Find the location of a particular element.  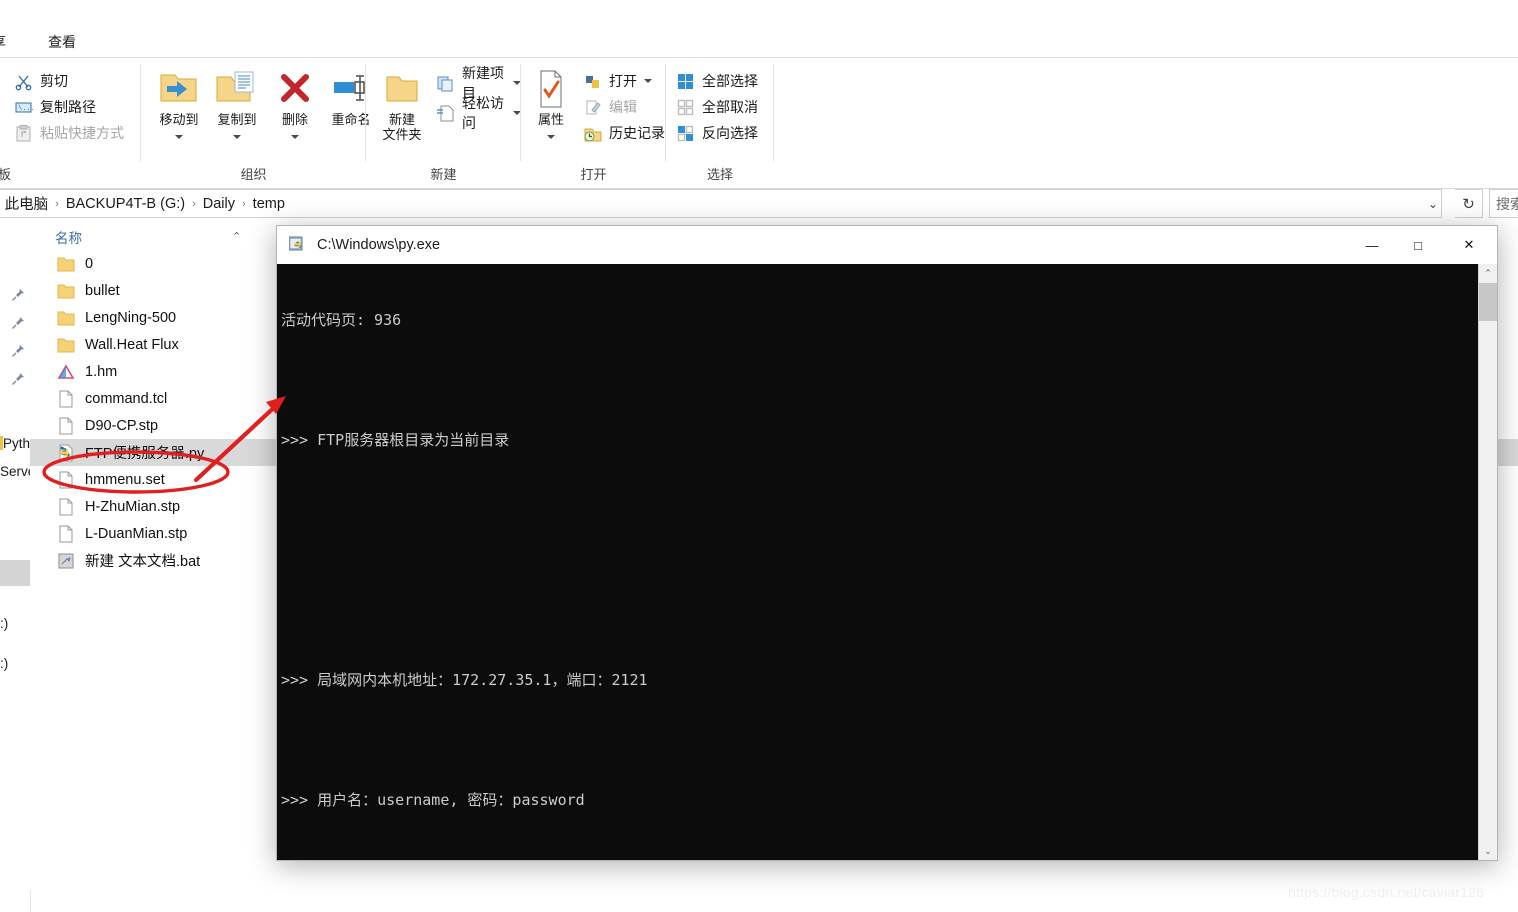

nav-item-python: Pyth is located at coordinates (15, 443).